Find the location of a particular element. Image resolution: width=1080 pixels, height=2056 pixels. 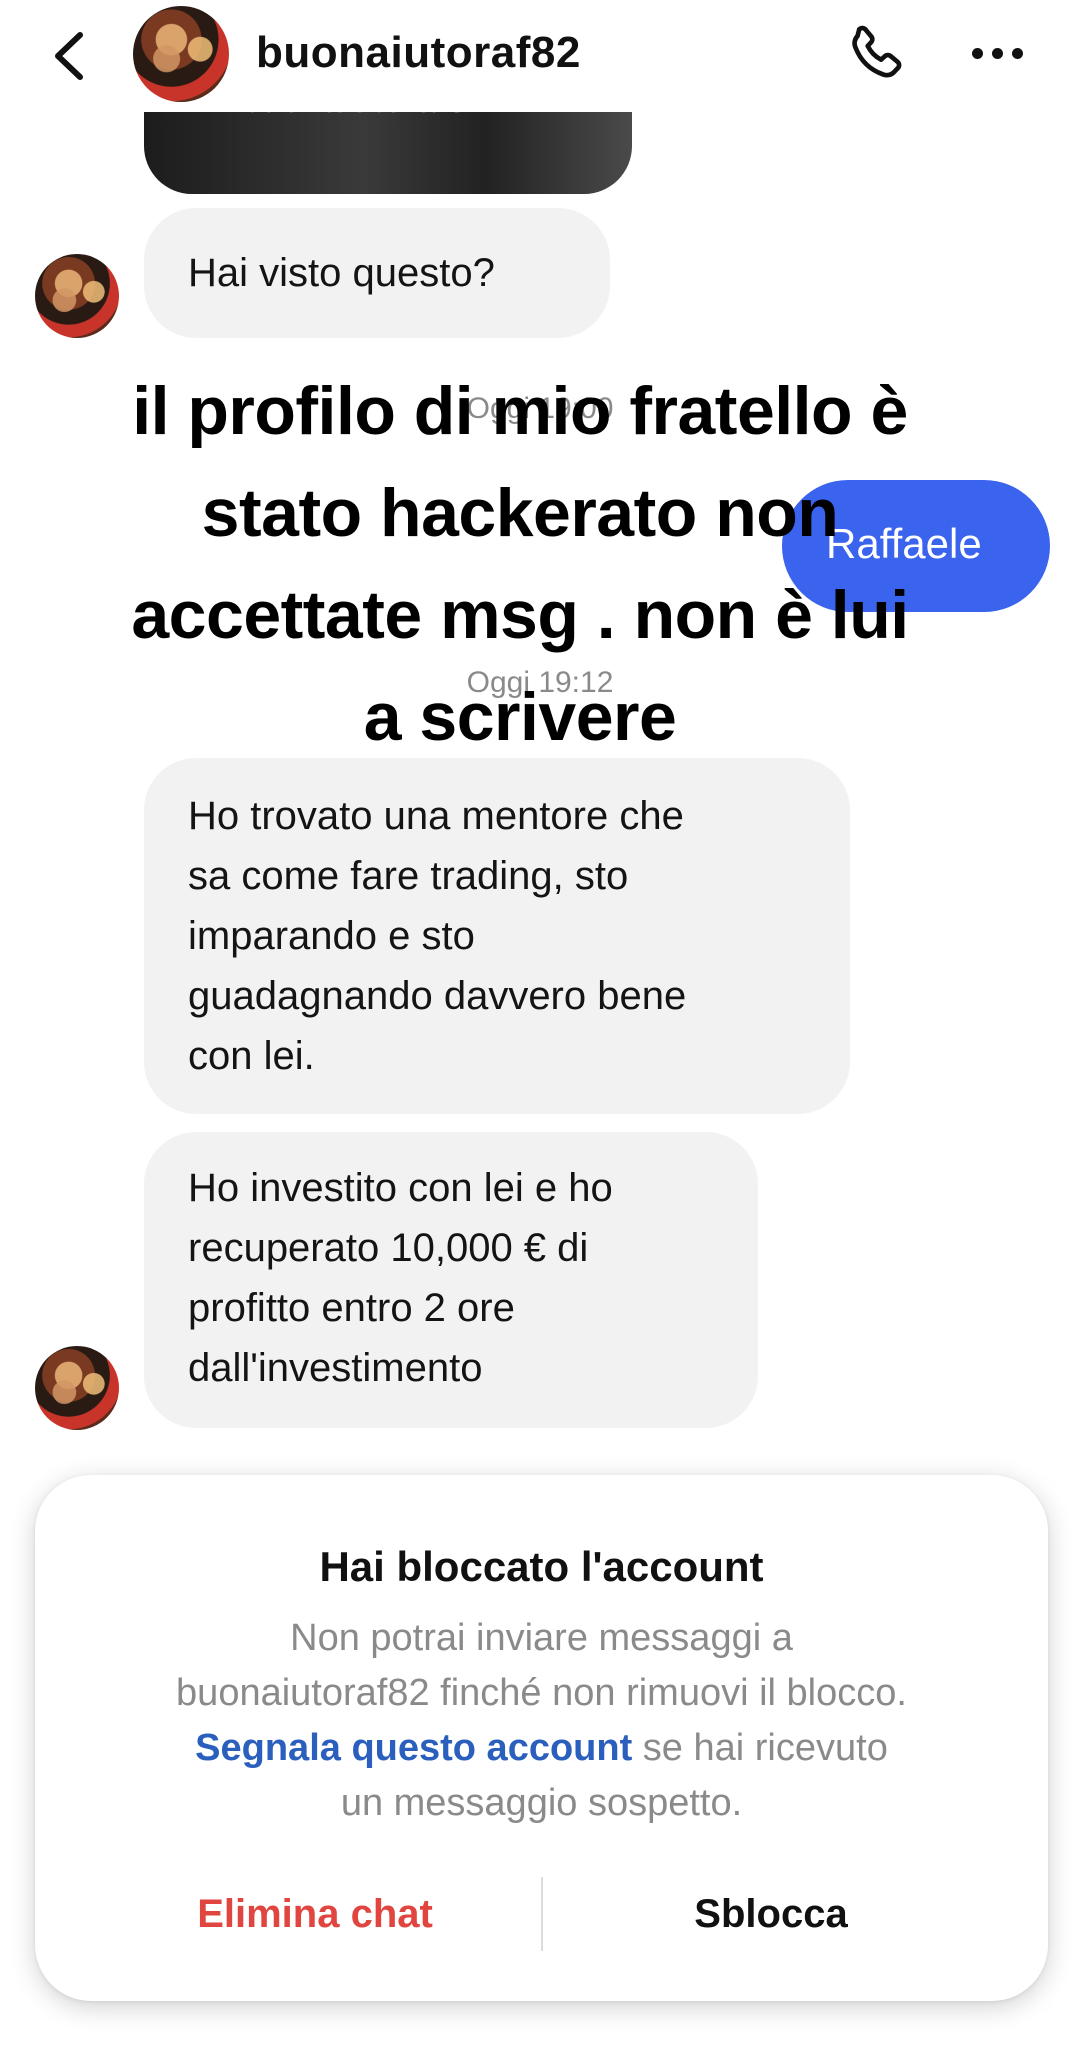

message-line: con lei. is located at coordinates (251, 1056).